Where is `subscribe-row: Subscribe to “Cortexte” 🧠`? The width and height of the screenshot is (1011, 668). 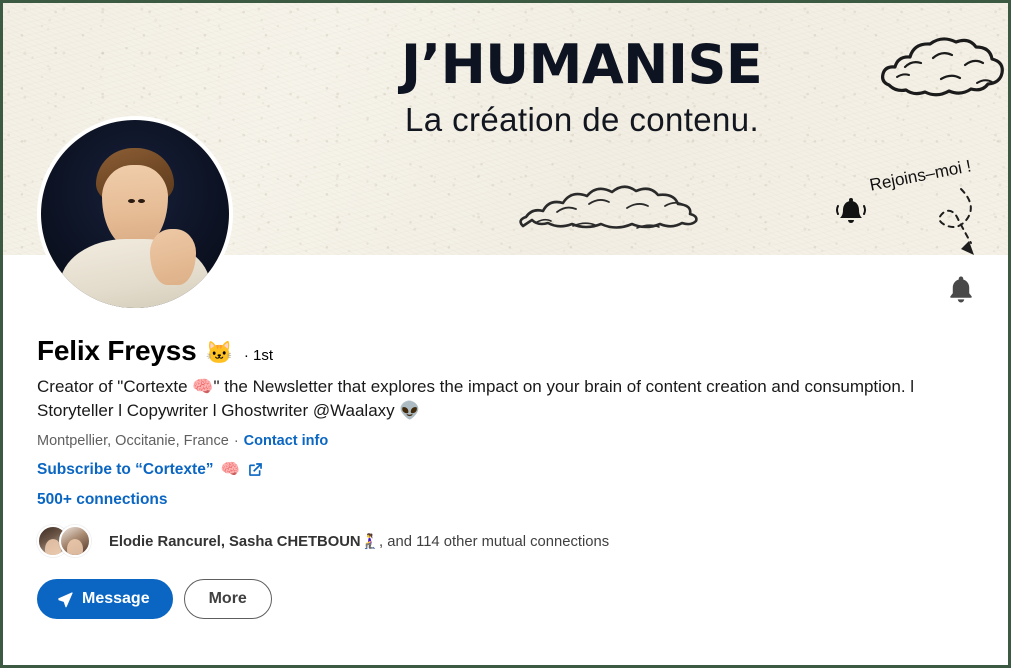
subscribe-row: Subscribe to “Cortexte” 🧠 is located at coordinates (522, 469).